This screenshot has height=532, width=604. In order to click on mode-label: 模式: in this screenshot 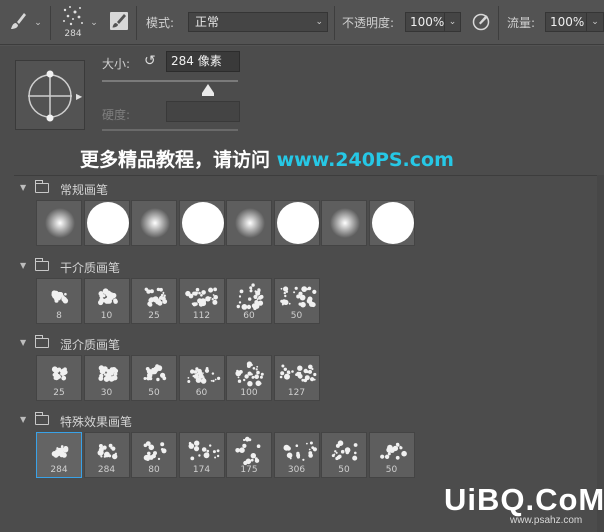, I will do `click(160, 23)`.